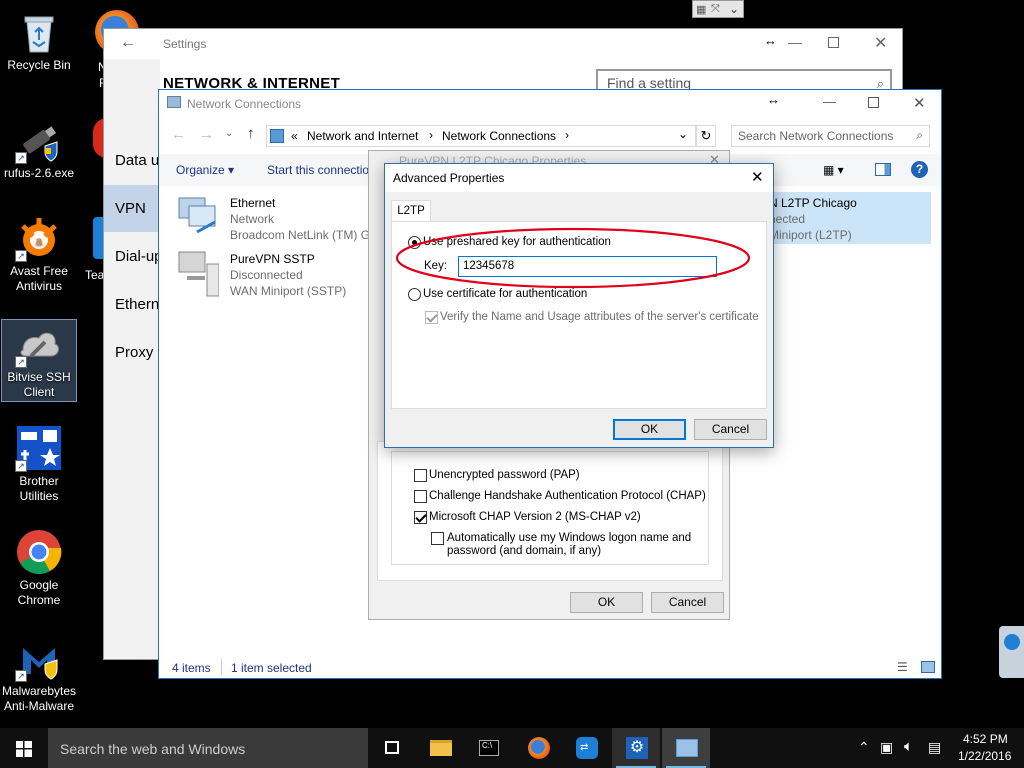 Image resolution: width=1024 pixels, height=768 pixels. I want to click on adv-cancel-button: Cancel, so click(730, 429).